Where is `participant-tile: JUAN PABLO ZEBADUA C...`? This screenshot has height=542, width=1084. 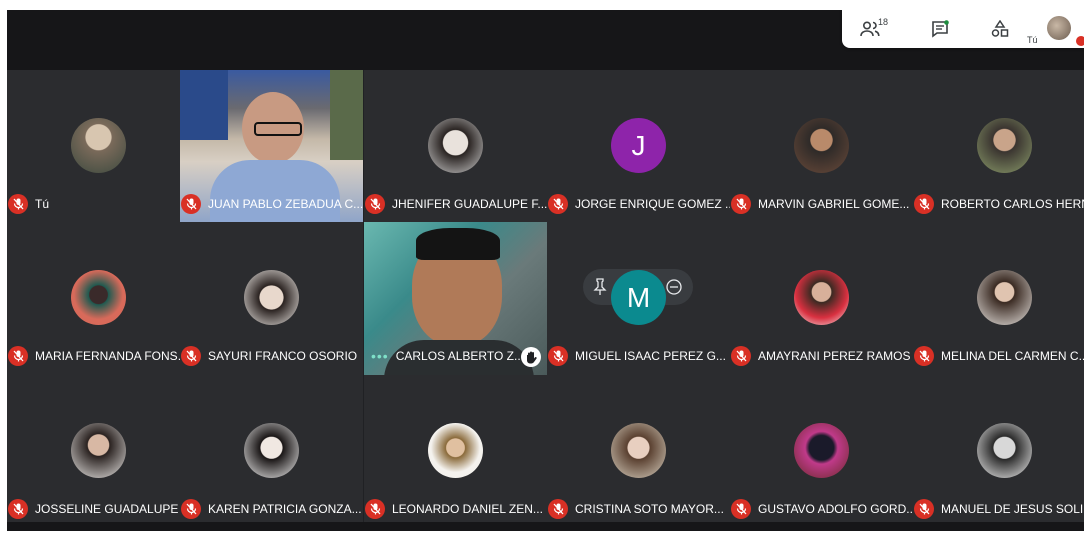
participant-tile: JUAN PABLO ZEBADUA C... is located at coordinates (271, 146).